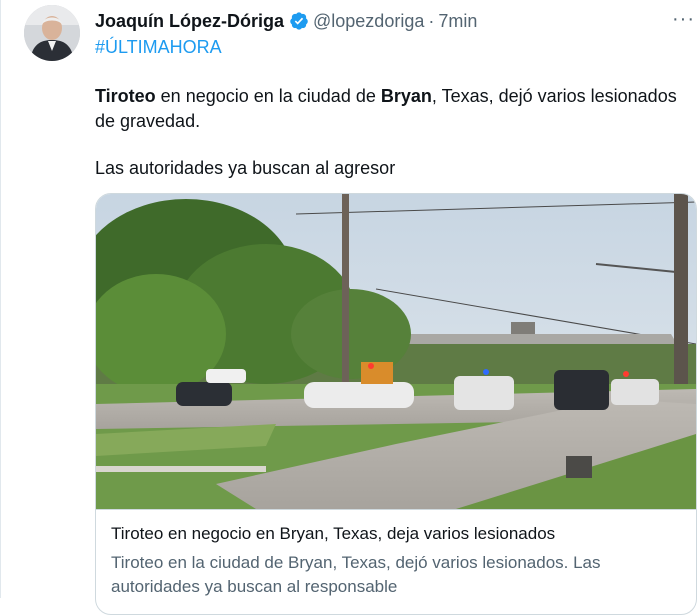 This screenshot has width=700, height=615. What do you see at coordinates (299, 21) in the screenshot?
I see `verified-badge-icon` at bounding box center [299, 21].